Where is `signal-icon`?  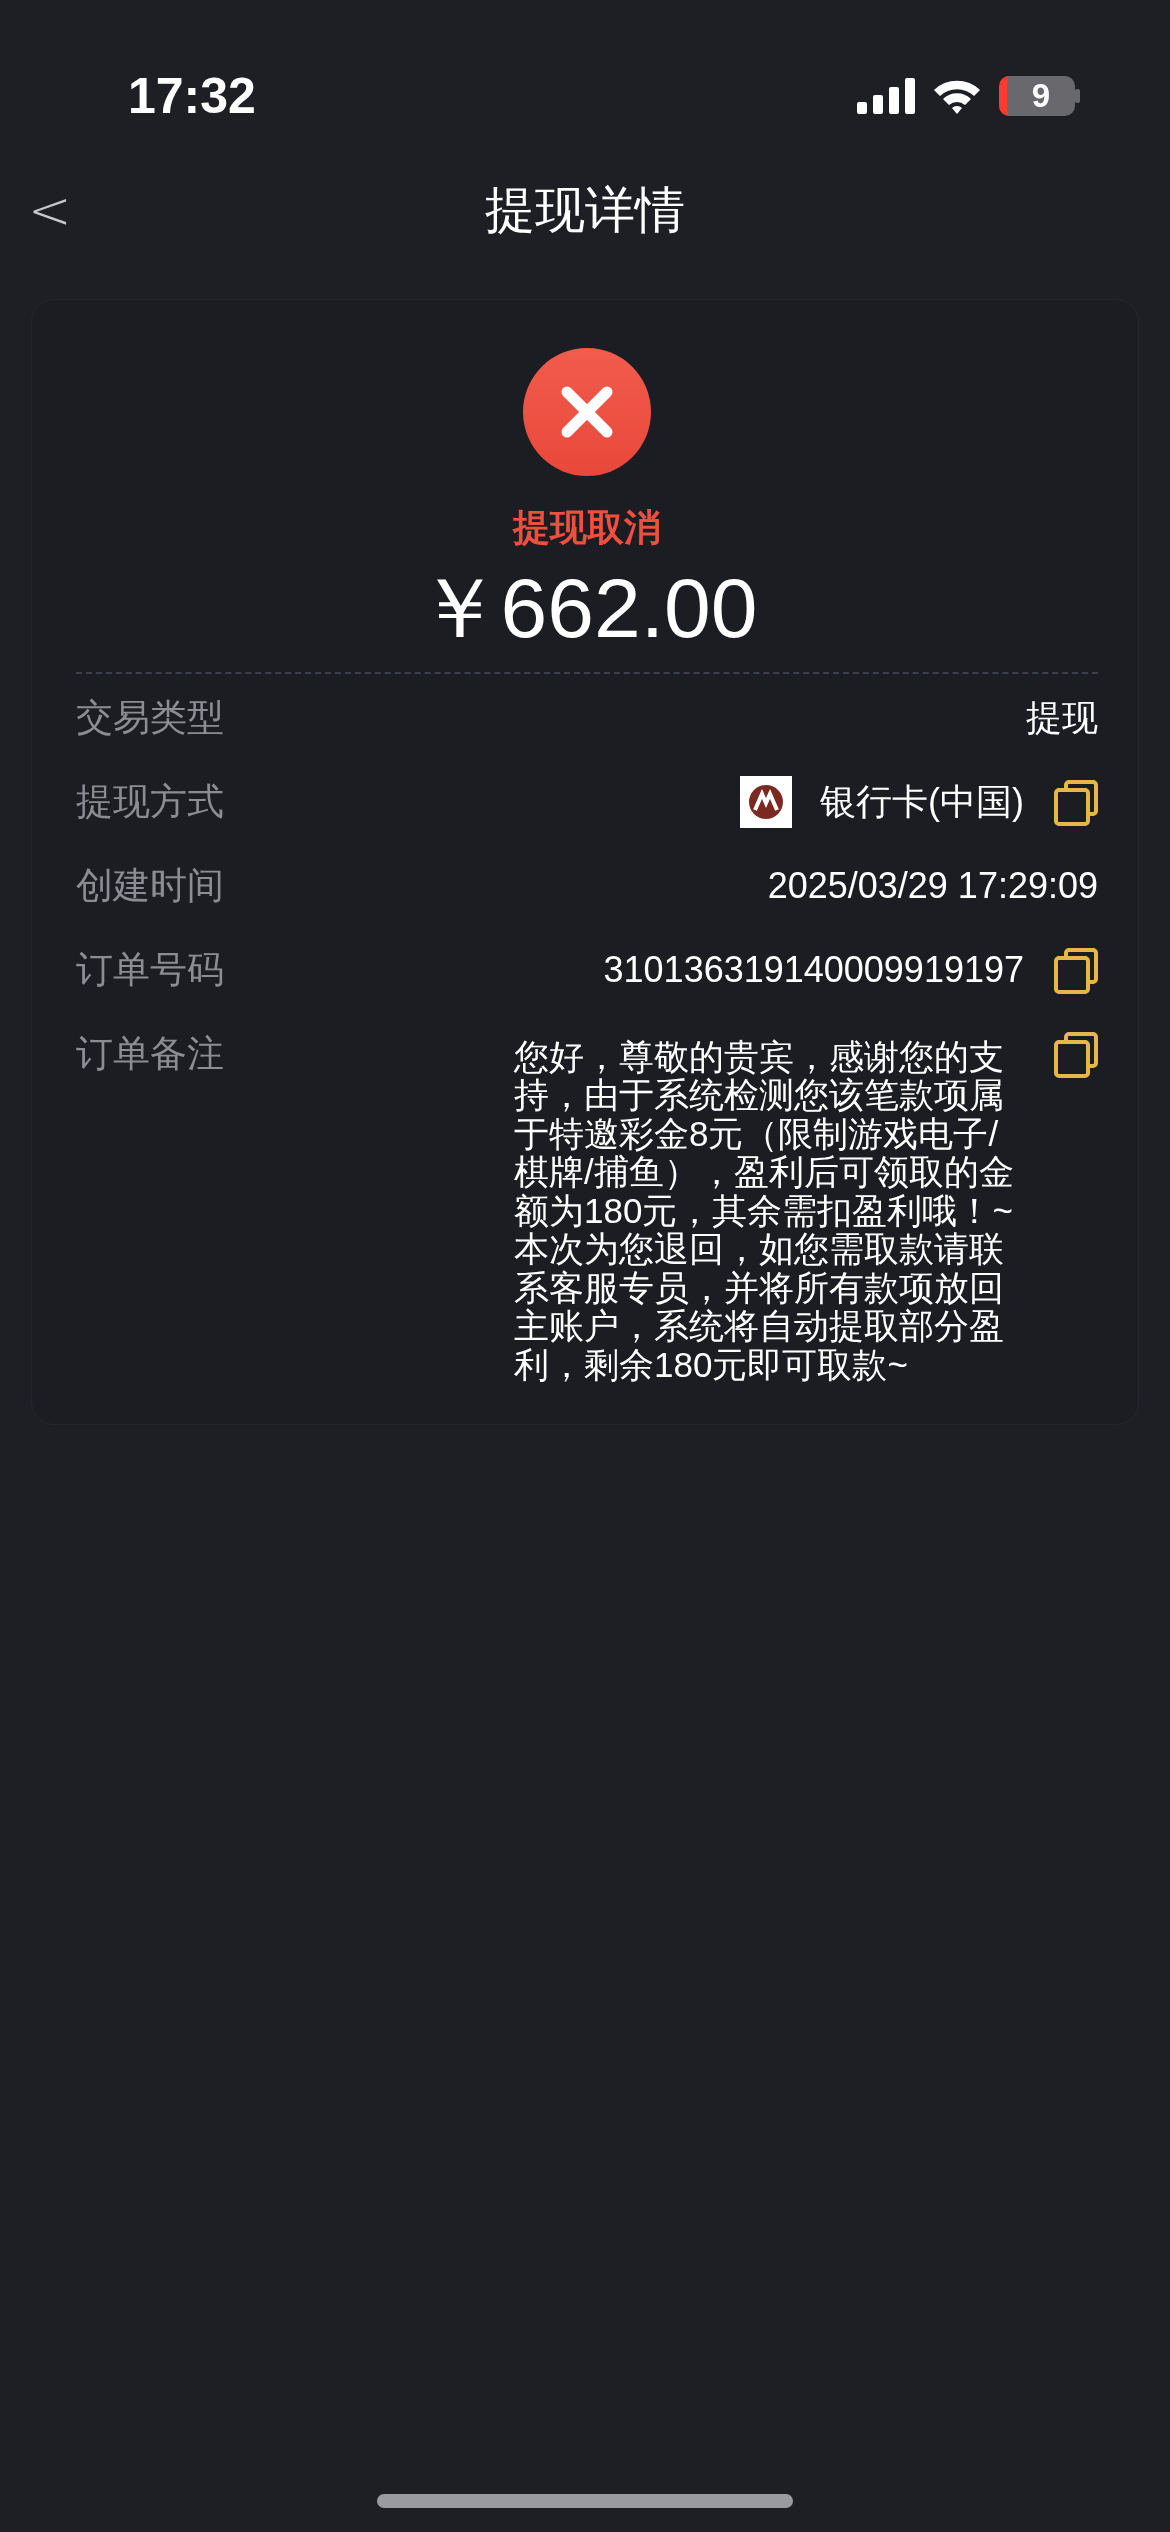
signal-icon is located at coordinates (886, 96).